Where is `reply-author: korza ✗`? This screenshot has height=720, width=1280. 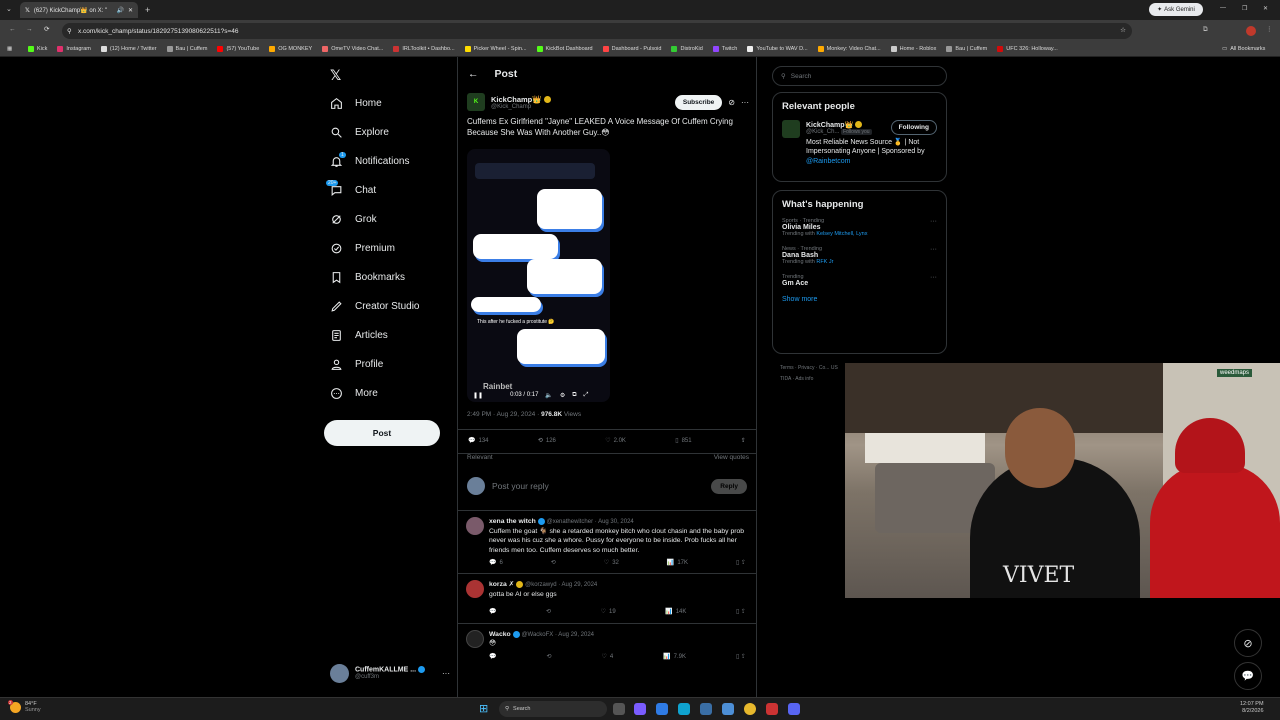
reply-author: korza ✗ is located at coordinates (501, 584).